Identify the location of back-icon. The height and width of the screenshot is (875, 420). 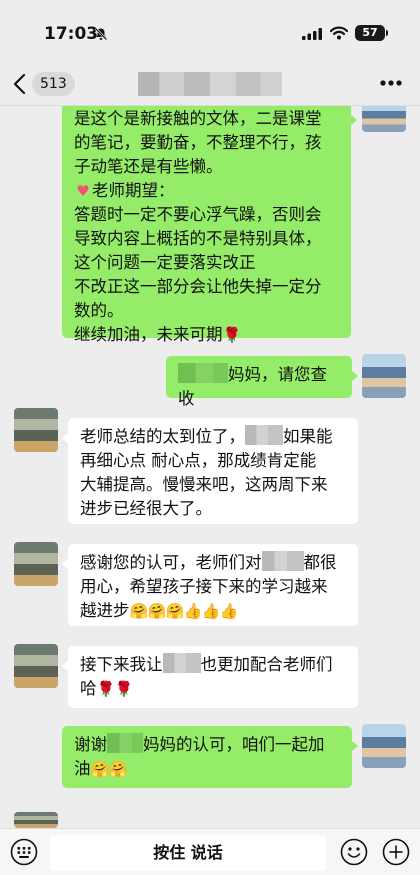
(20, 84).